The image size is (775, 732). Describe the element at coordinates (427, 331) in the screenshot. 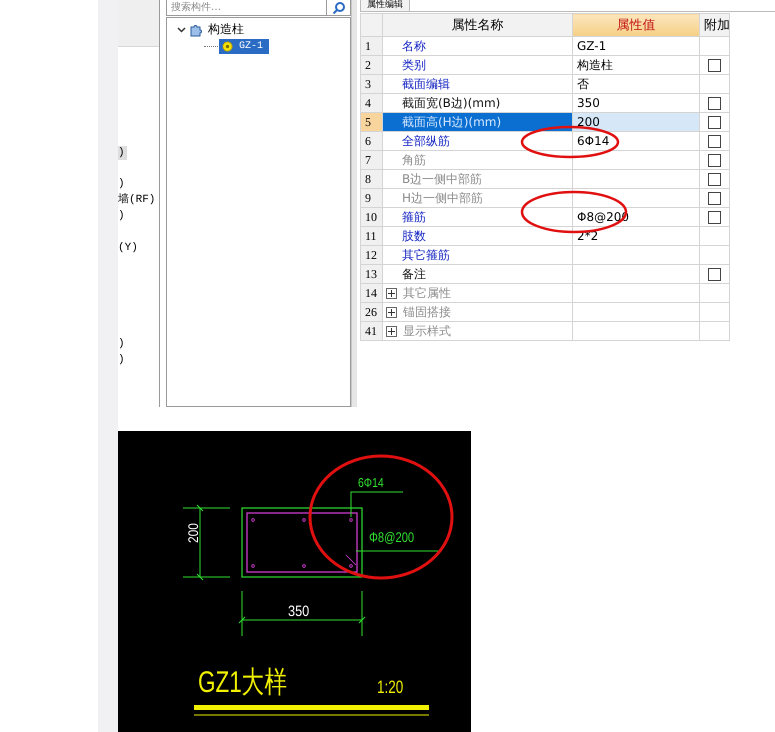

I see `group-label: 显示样式` at that location.